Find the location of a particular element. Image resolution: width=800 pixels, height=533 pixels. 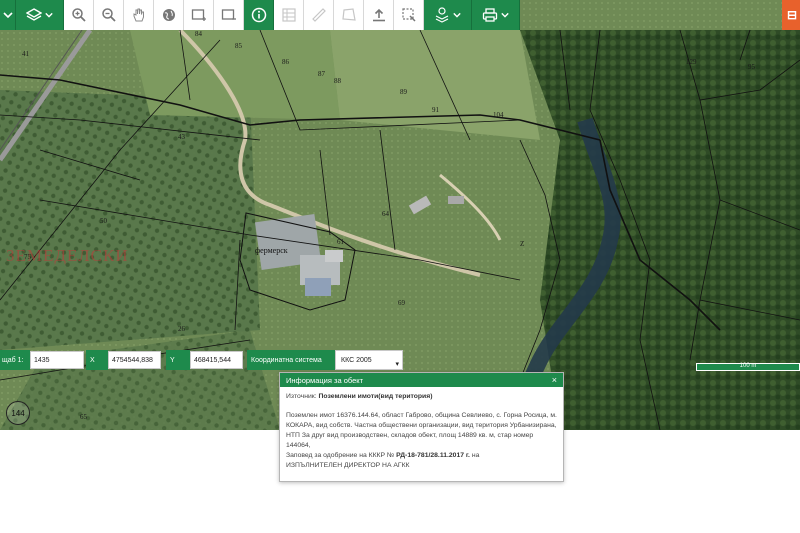

scale-bar: 100 m is located at coordinates (748, 367).